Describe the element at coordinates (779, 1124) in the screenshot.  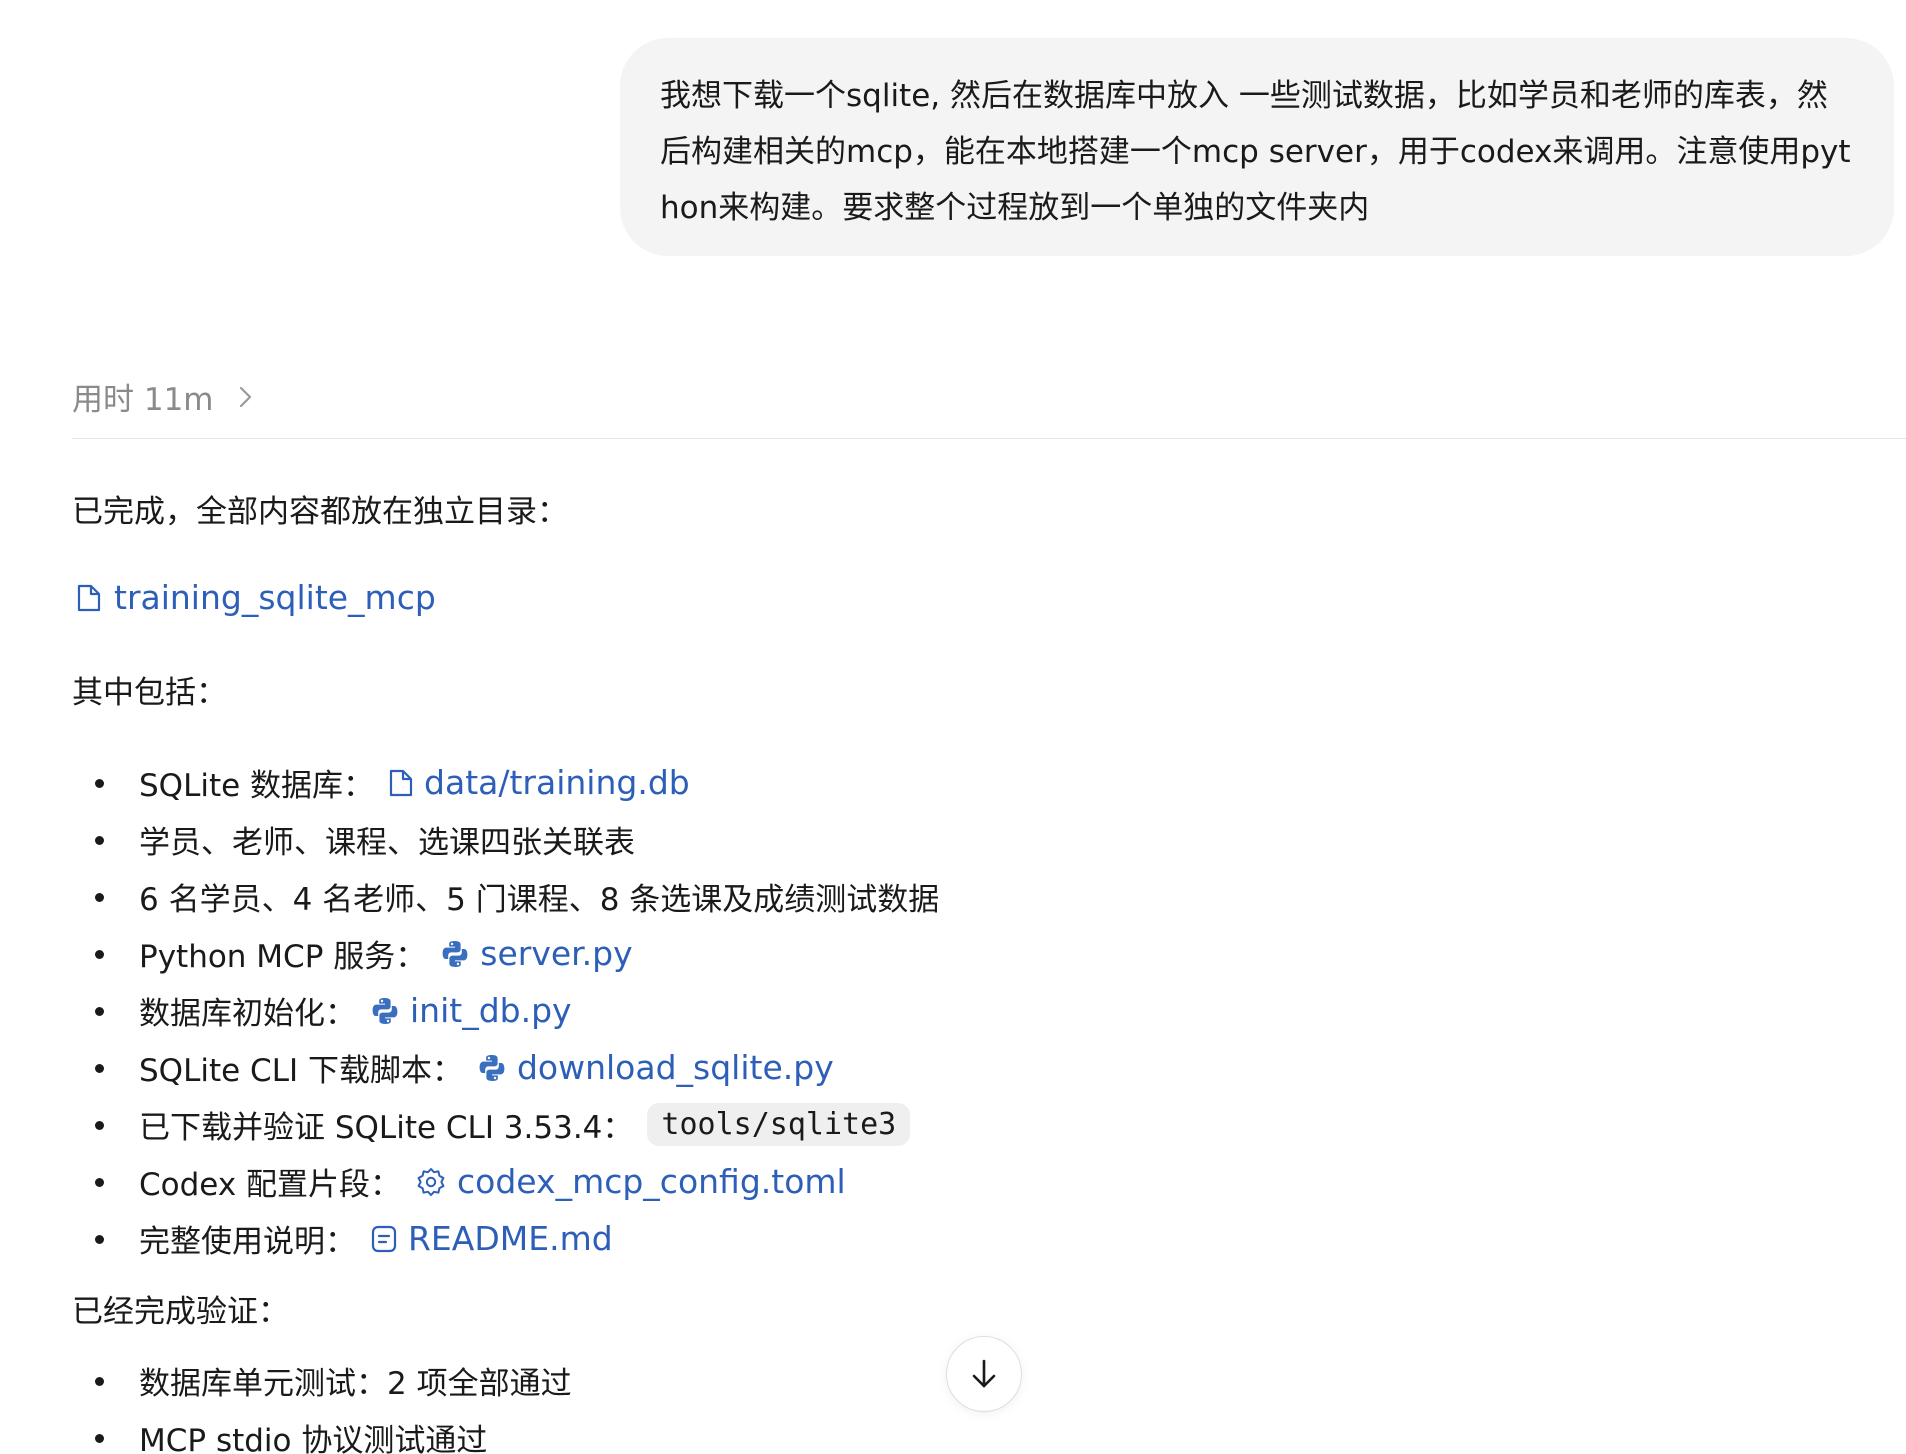
I see `inline-code-sqlite-path: tools/sqlite3` at that location.